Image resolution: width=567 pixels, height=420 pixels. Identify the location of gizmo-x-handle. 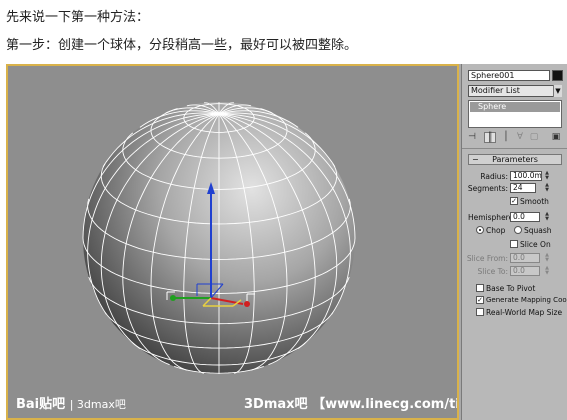
(247, 304).